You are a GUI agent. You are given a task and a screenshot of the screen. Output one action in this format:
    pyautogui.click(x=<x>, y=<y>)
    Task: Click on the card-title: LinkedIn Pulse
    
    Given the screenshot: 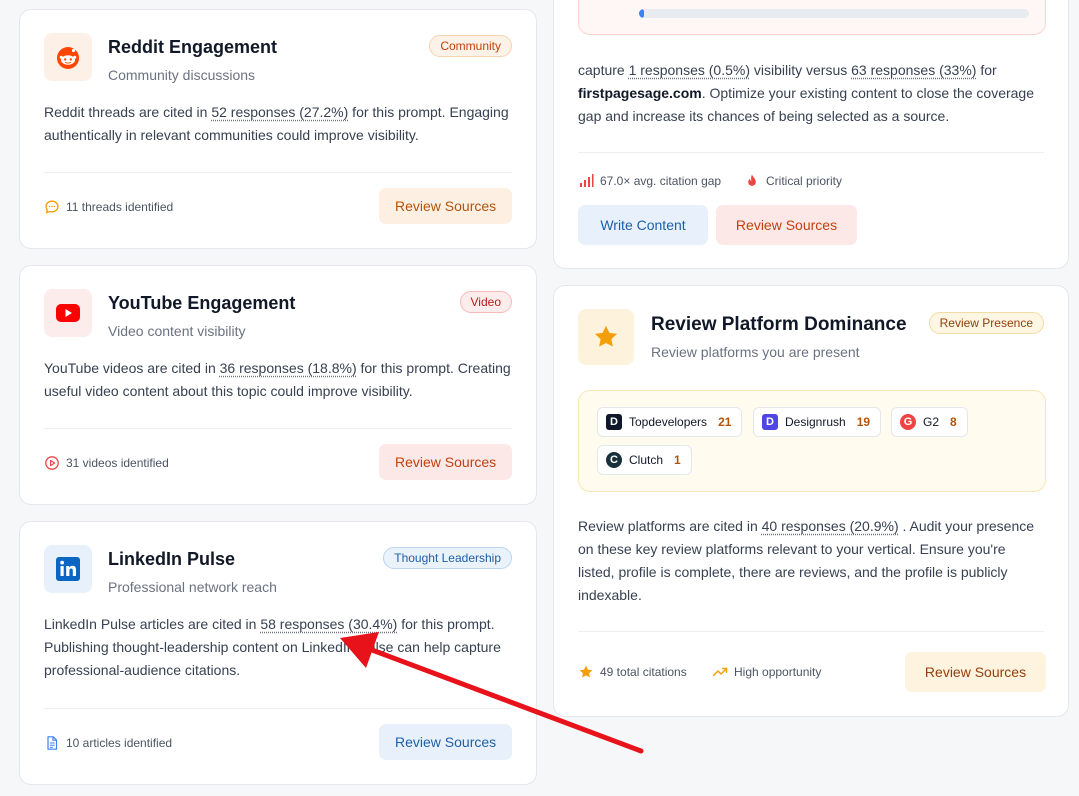 What is the action you would take?
    pyautogui.click(x=172, y=559)
    